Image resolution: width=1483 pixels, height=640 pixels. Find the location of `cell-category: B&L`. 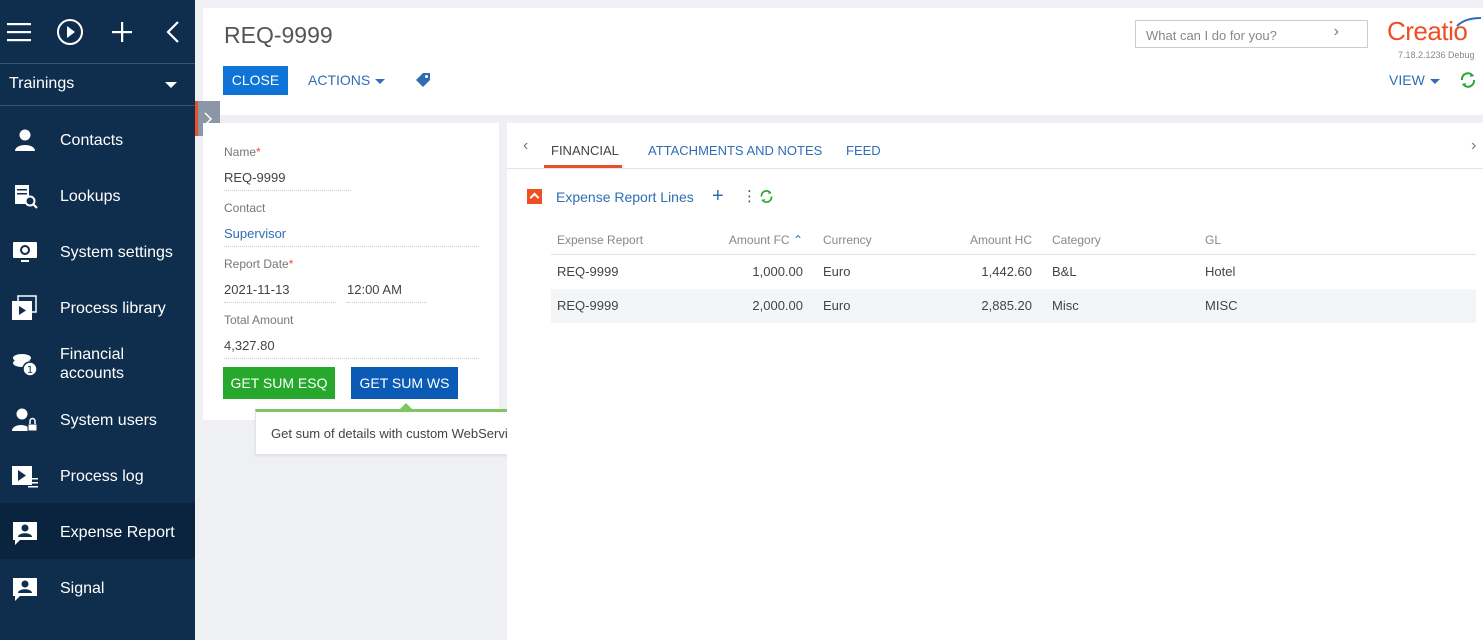

cell-category: B&L is located at coordinates (1064, 271).